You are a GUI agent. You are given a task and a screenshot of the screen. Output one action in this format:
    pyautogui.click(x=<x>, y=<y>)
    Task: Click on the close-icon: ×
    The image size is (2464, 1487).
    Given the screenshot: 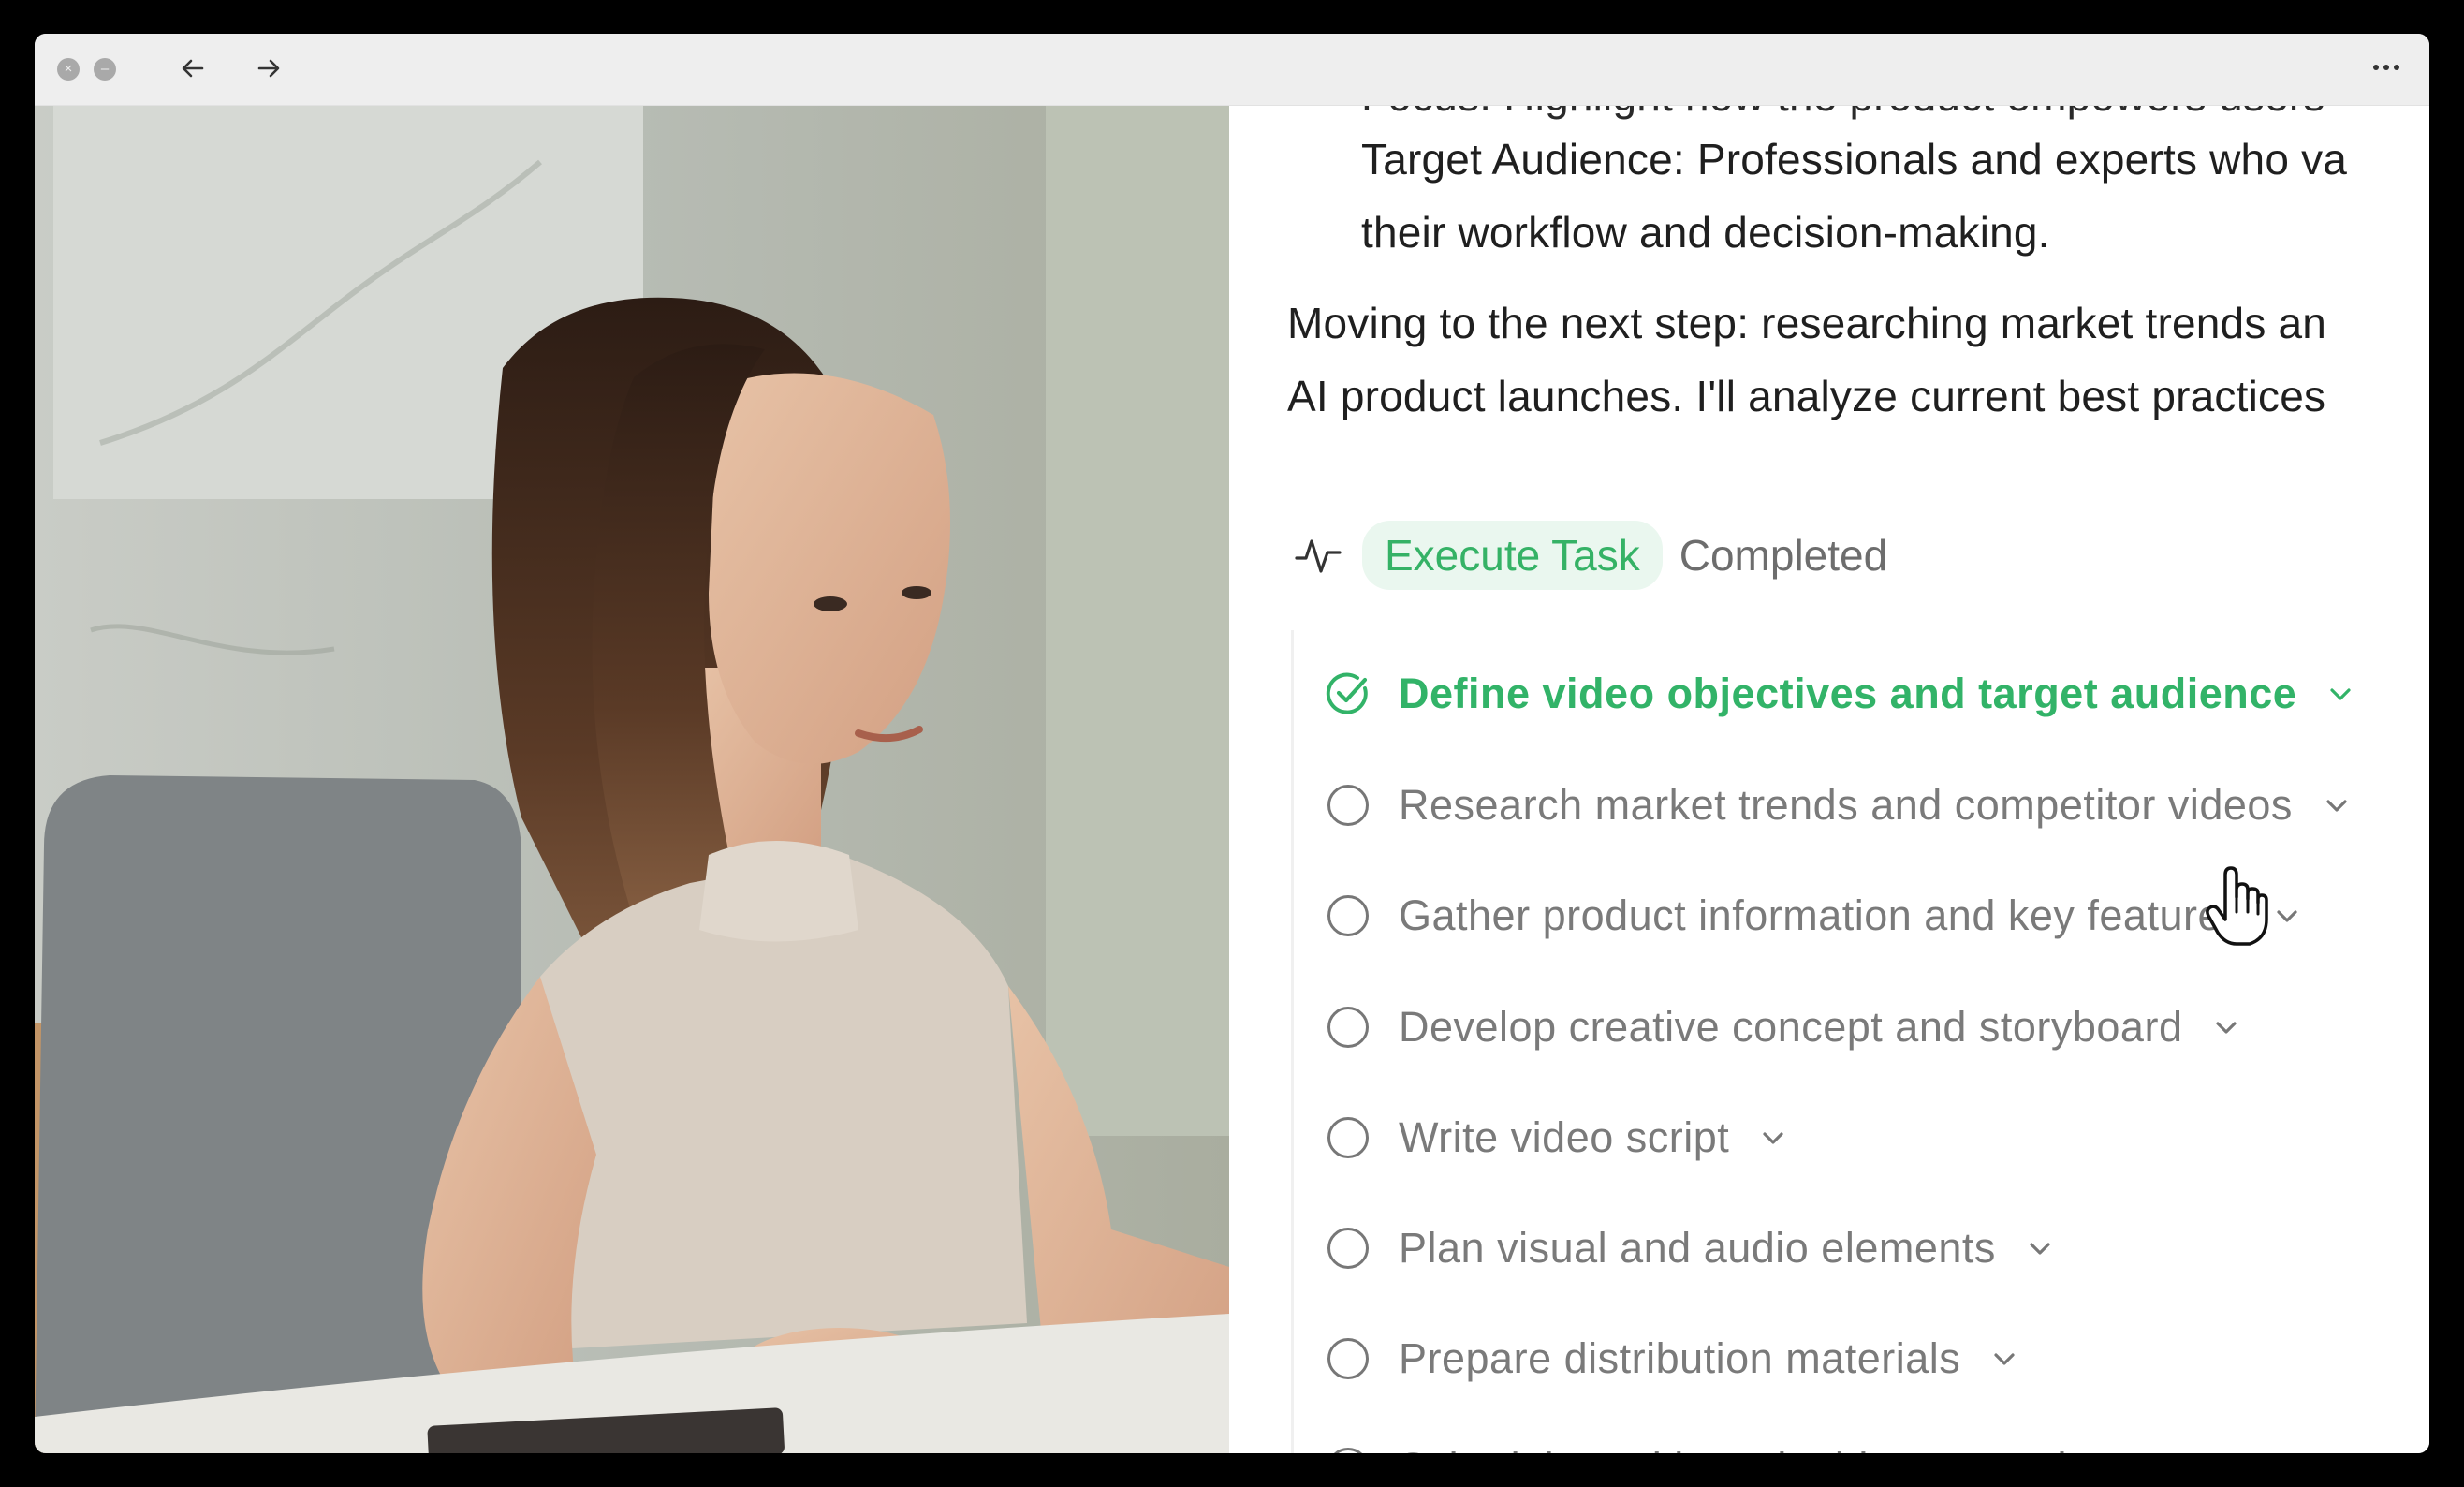 What is the action you would take?
    pyautogui.click(x=68, y=69)
    